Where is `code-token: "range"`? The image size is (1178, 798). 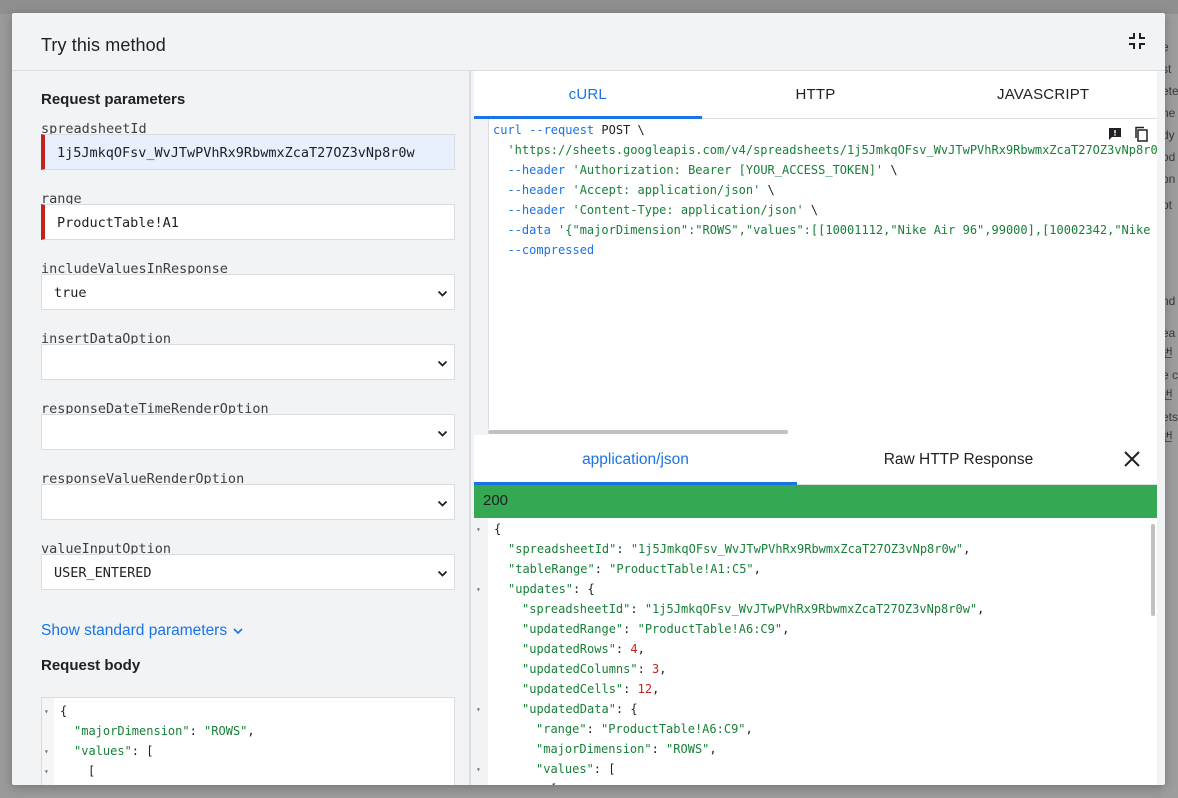 code-token: "range" is located at coordinates (561, 729).